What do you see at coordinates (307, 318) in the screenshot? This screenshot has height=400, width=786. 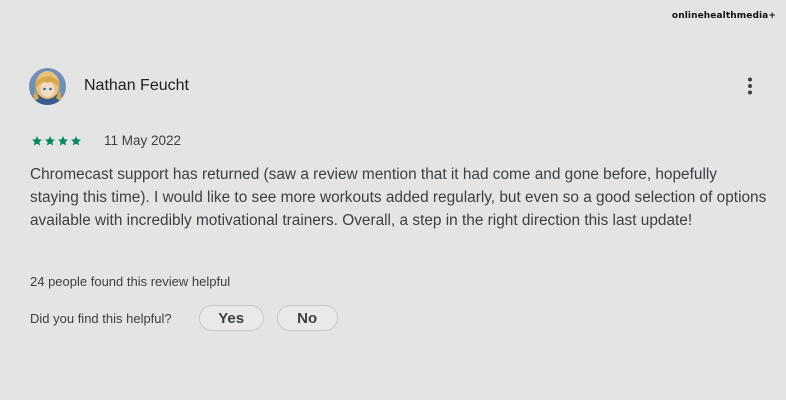 I see `no-button: No` at bounding box center [307, 318].